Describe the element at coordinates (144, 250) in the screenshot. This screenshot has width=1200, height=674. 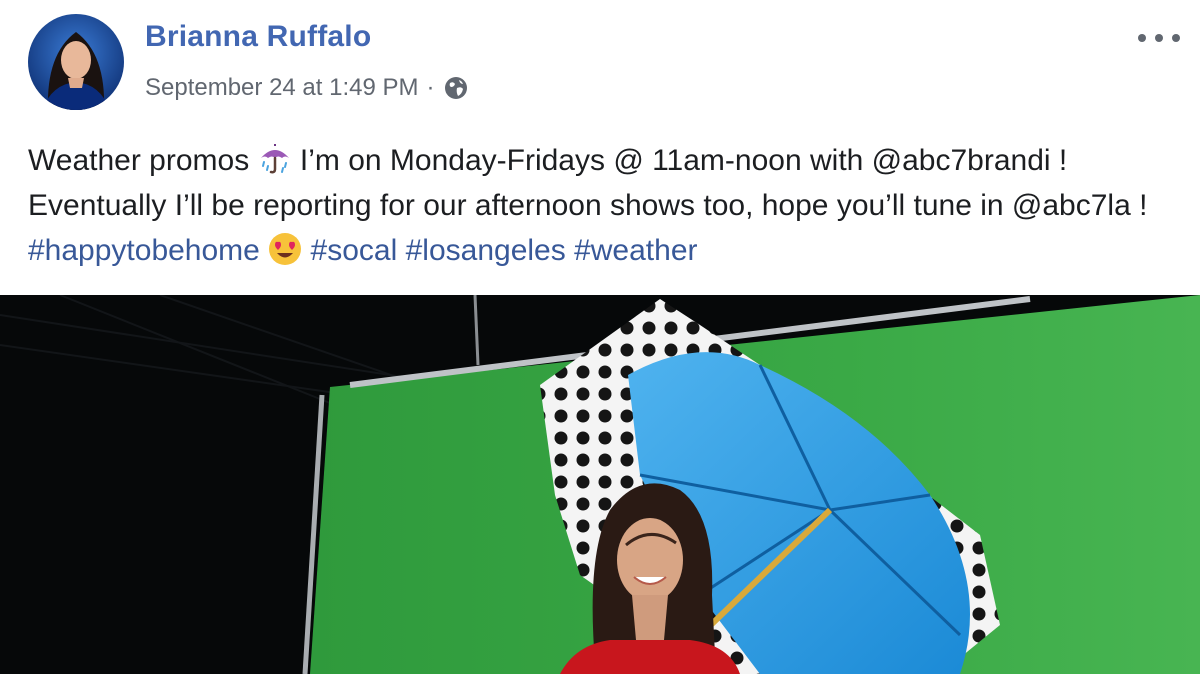
I see `hashtag-happytobehome: #happytobehome` at that location.